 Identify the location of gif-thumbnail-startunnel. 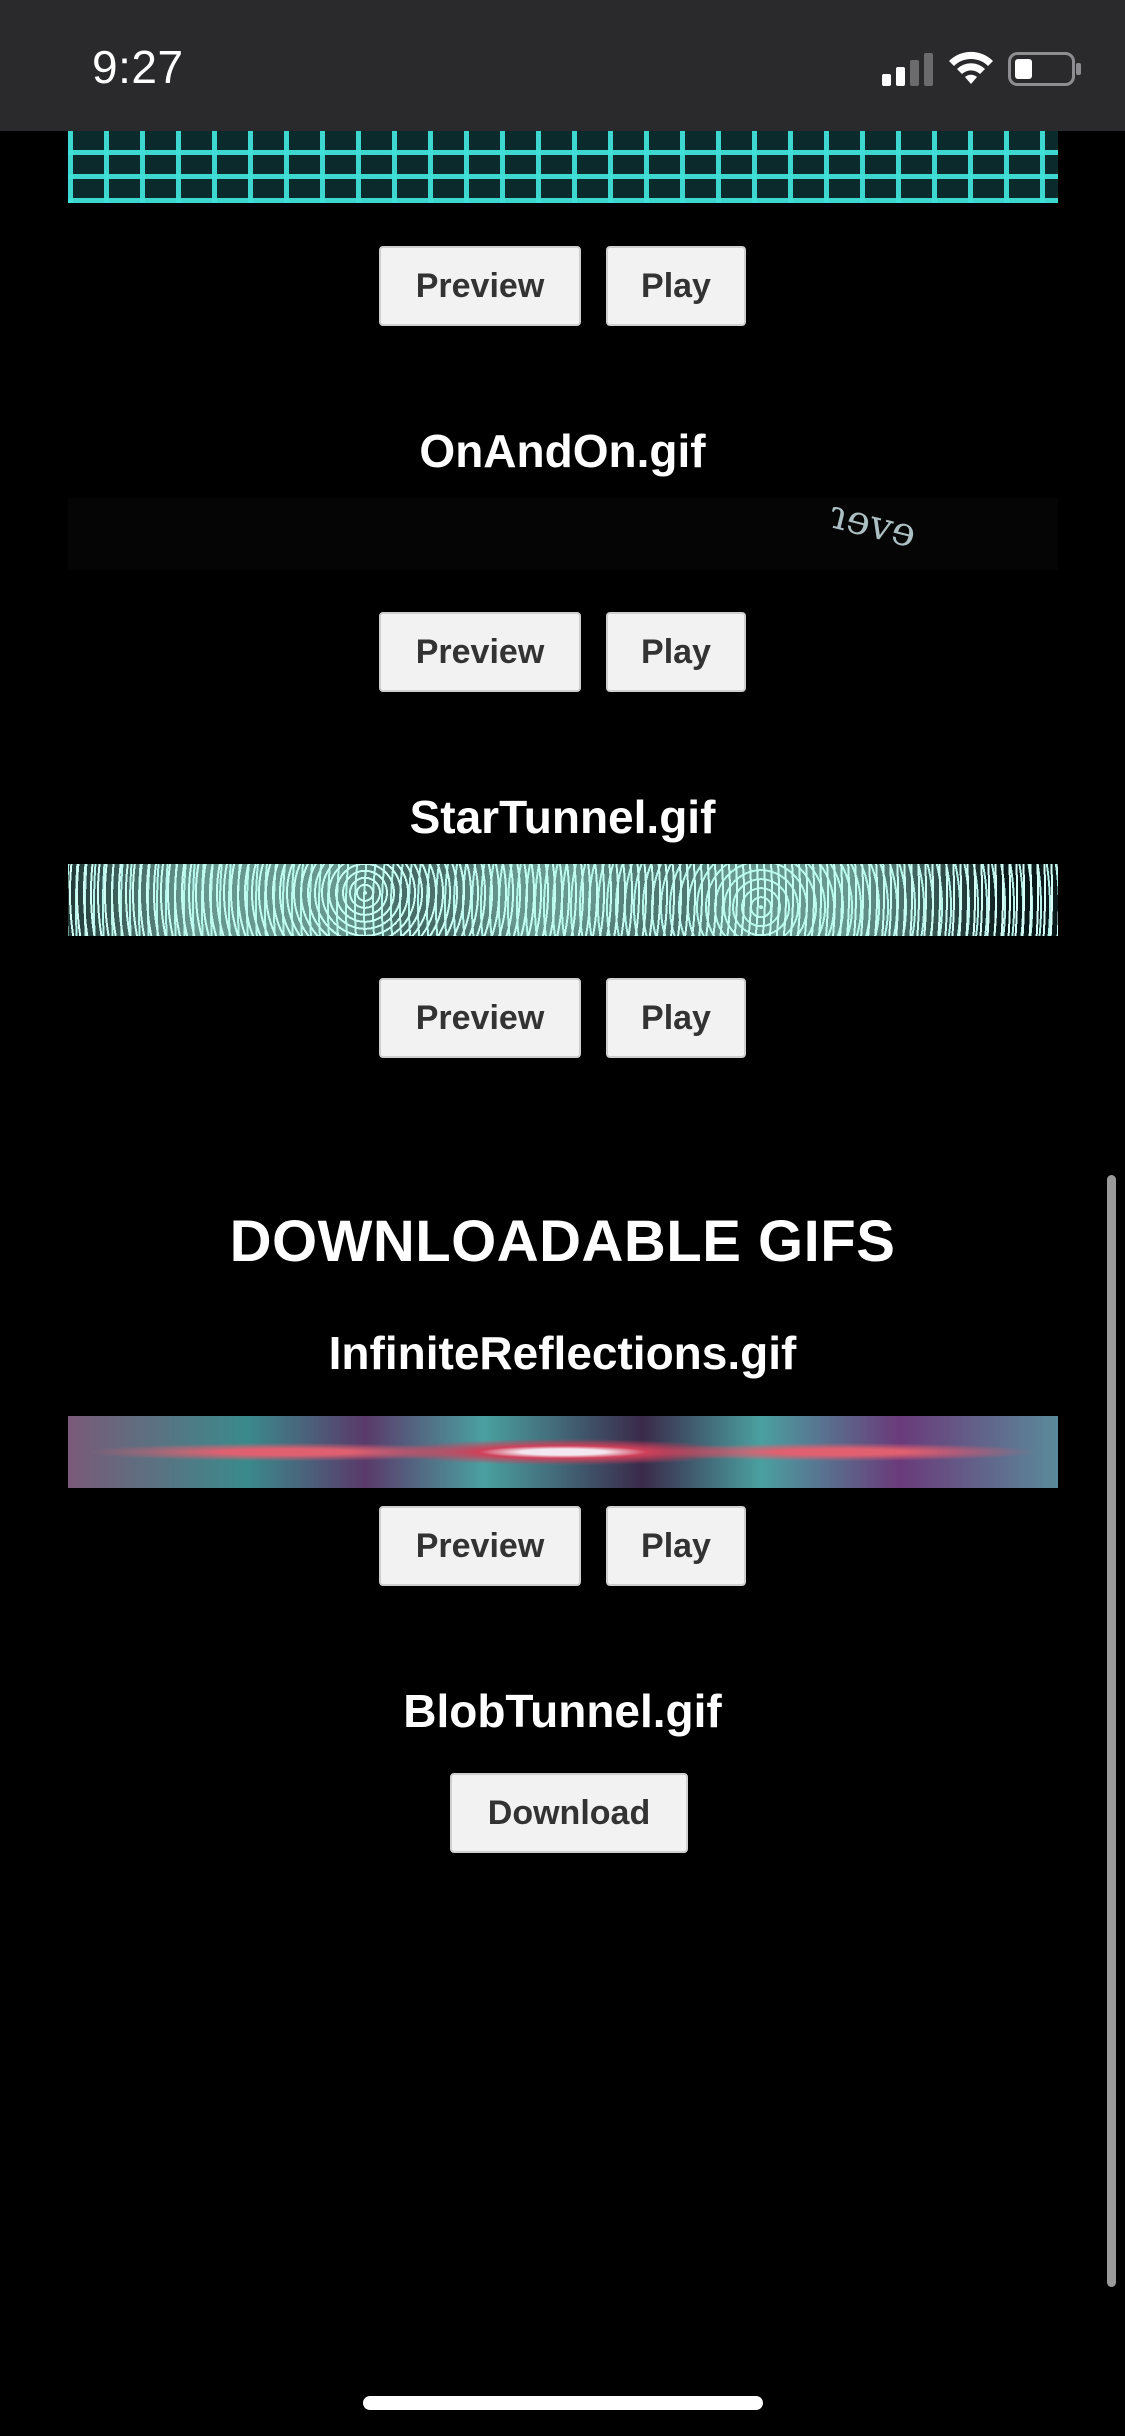
(563, 900).